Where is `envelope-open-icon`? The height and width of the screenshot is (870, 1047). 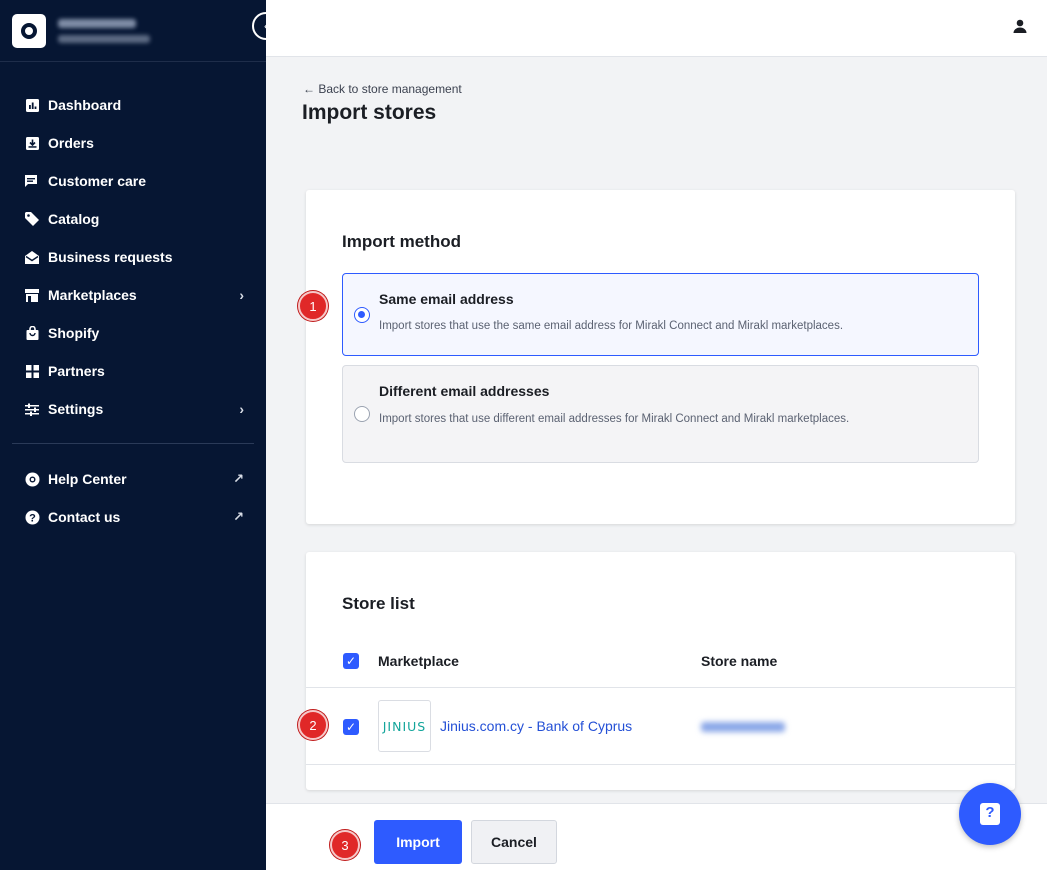
envelope-open-icon is located at coordinates (32, 257).